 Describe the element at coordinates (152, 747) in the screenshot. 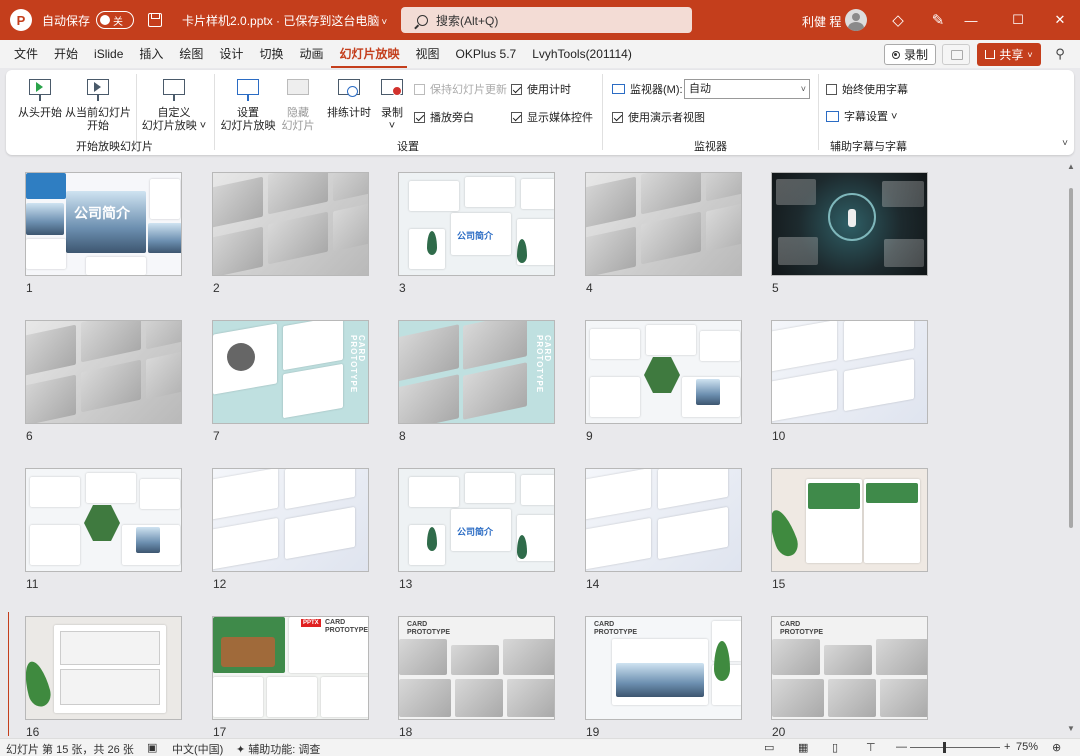

I see `spellcheck-icon: ▣` at that location.